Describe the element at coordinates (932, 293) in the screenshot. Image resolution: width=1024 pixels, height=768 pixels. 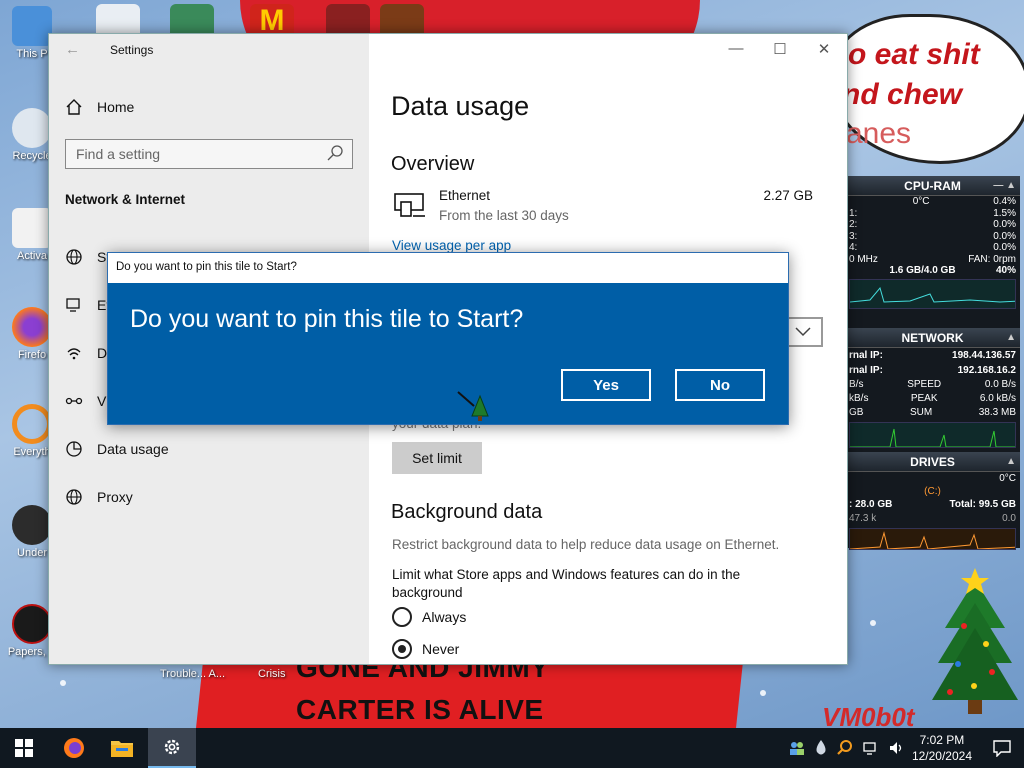
I see `cpu-graph` at that location.